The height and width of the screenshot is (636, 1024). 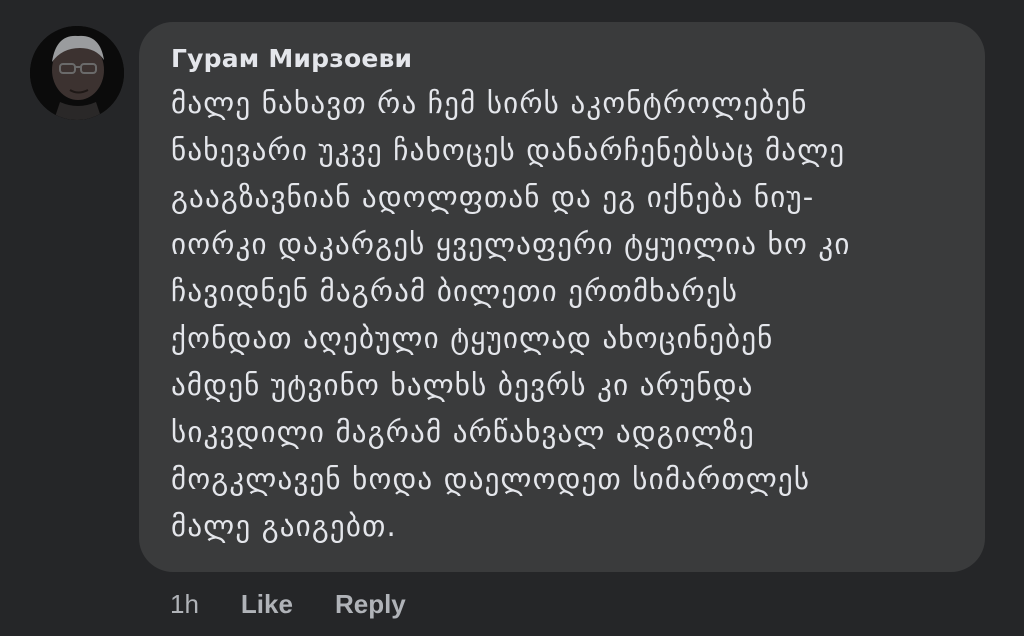 What do you see at coordinates (493, 197) in the screenshot?
I see `comment-line: გააგზავნიან ადოლფთან და ეგ იქნება ნიუ-` at bounding box center [493, 197].